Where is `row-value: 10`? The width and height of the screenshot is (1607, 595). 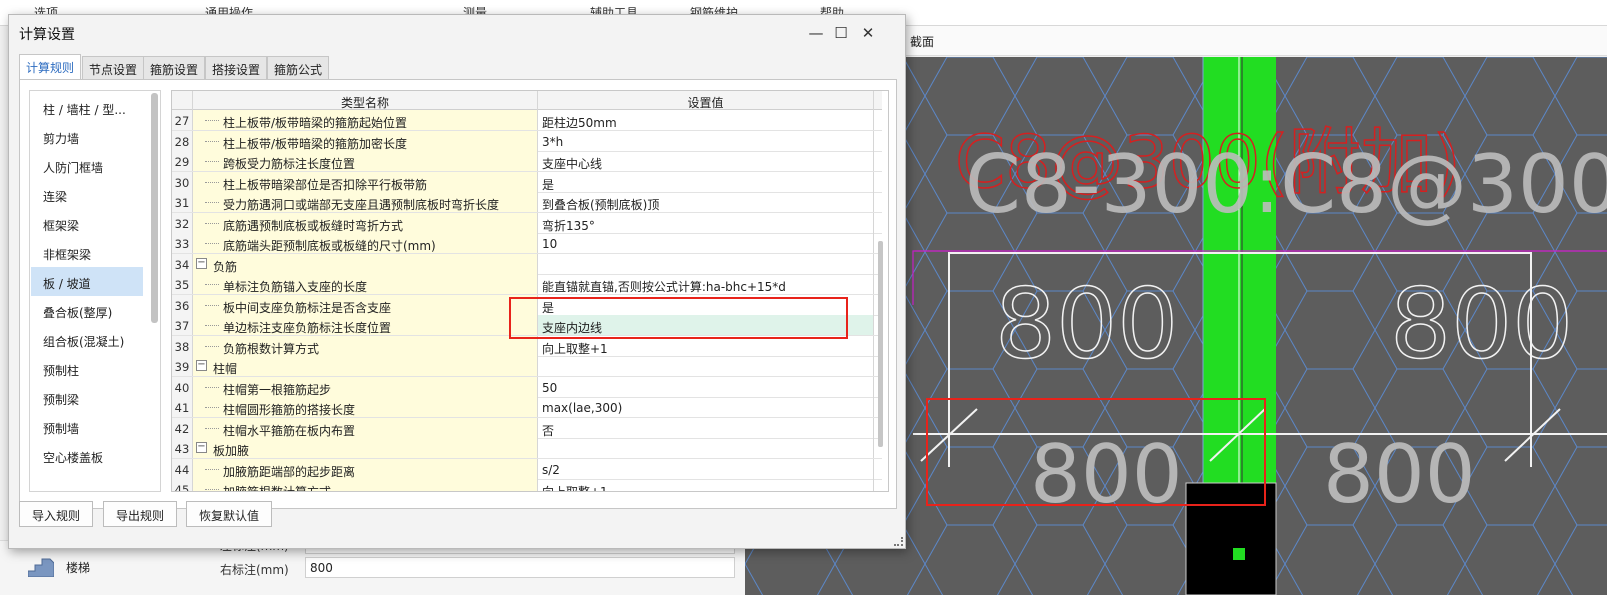
row-value: 10 is located at coordinates (706, 243).